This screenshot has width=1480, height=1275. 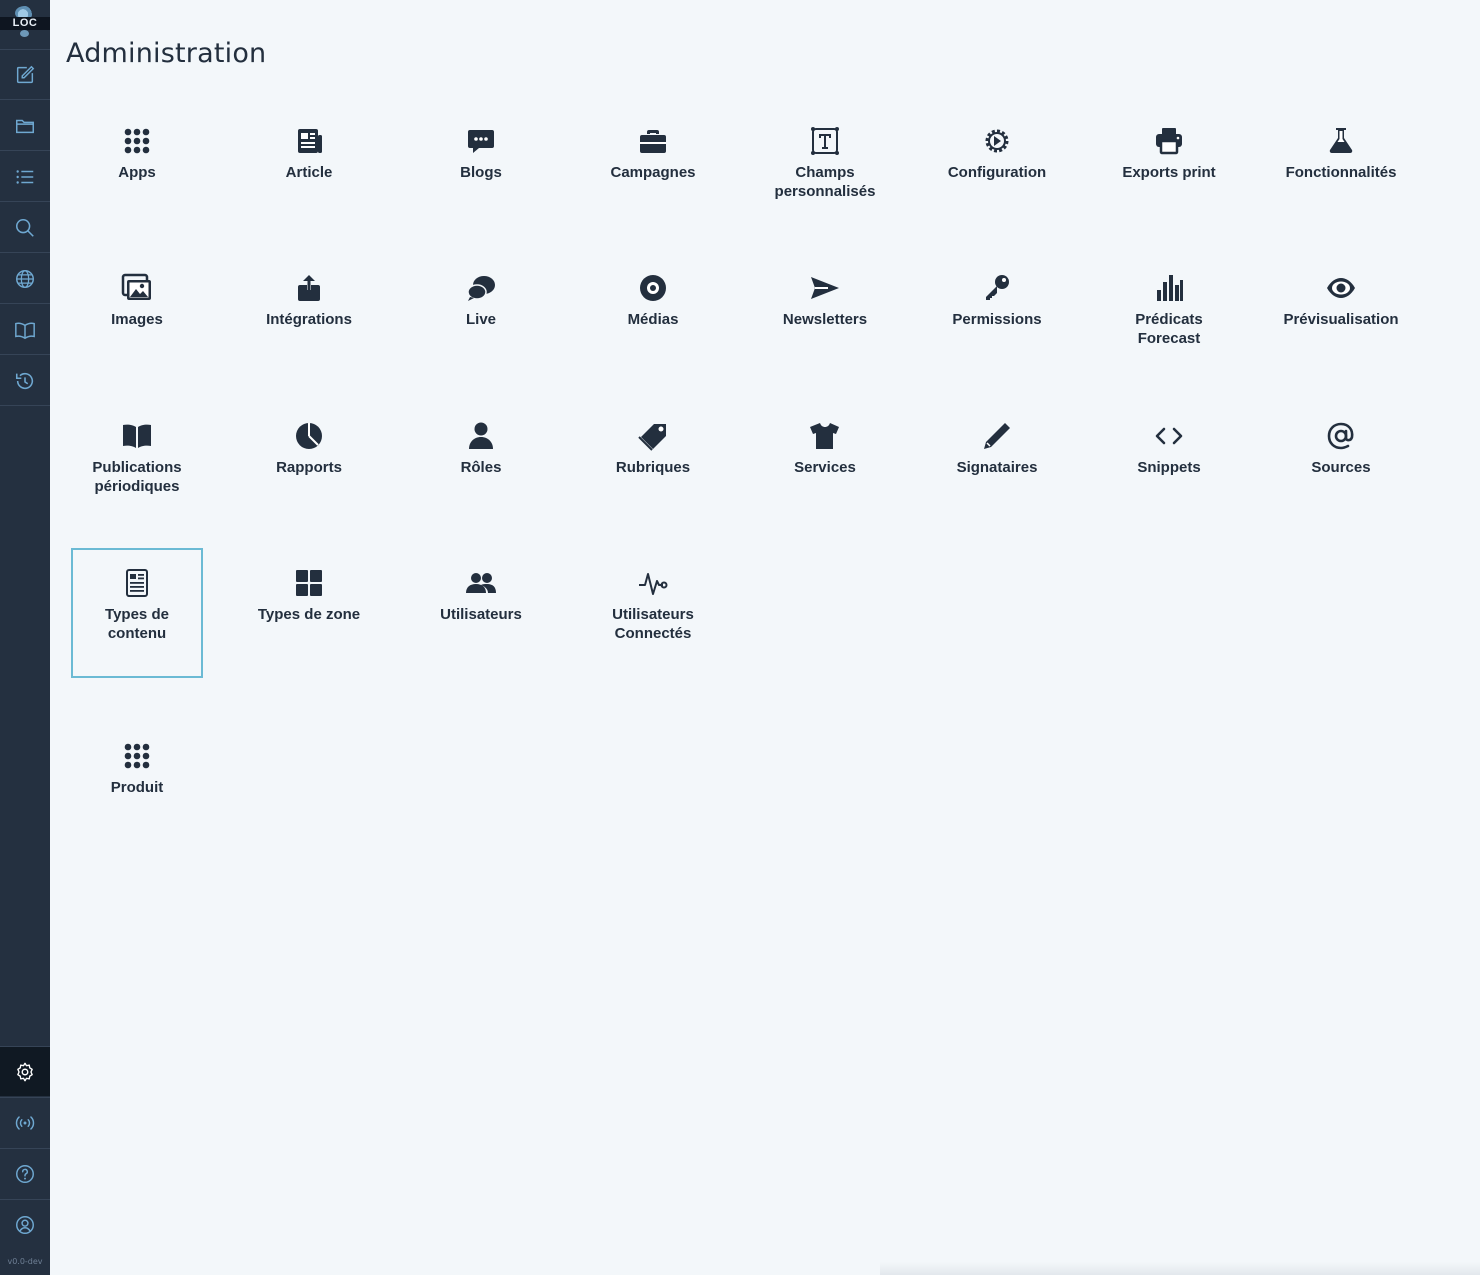 I want to click on admin-tile-article: Article, so click(x=309, y=171).